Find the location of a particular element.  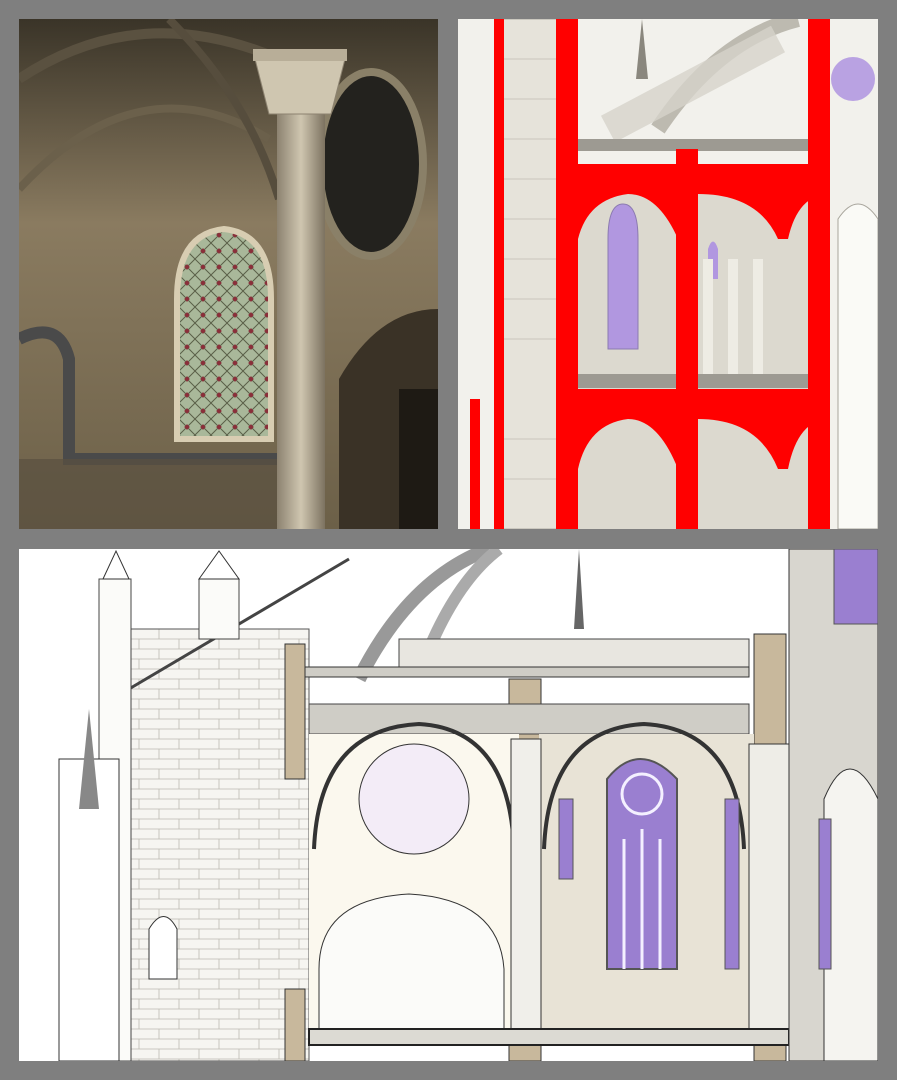

column-capital is located at coordinates (300, 86).